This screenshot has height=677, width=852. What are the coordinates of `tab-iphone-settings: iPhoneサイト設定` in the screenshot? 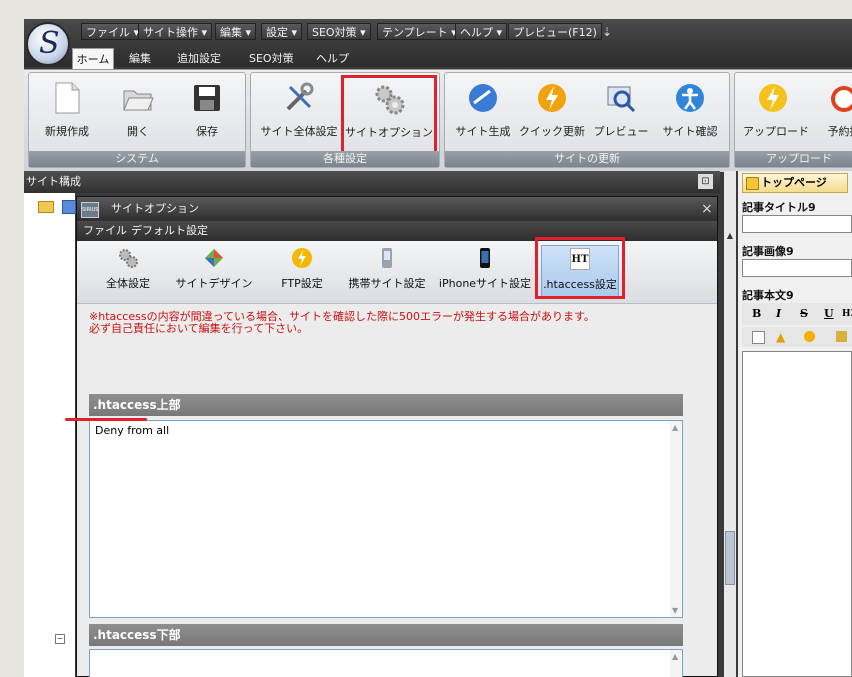 It's located at (485, 271).